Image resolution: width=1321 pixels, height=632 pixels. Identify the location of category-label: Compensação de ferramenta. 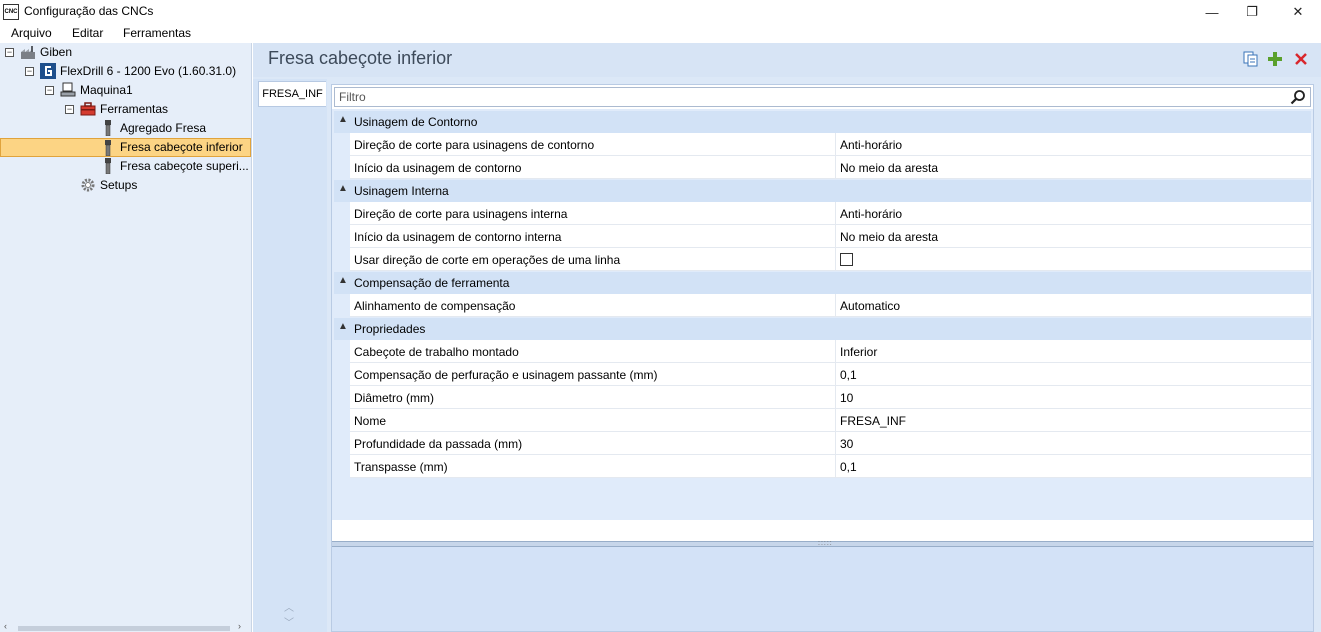
(432, 283).